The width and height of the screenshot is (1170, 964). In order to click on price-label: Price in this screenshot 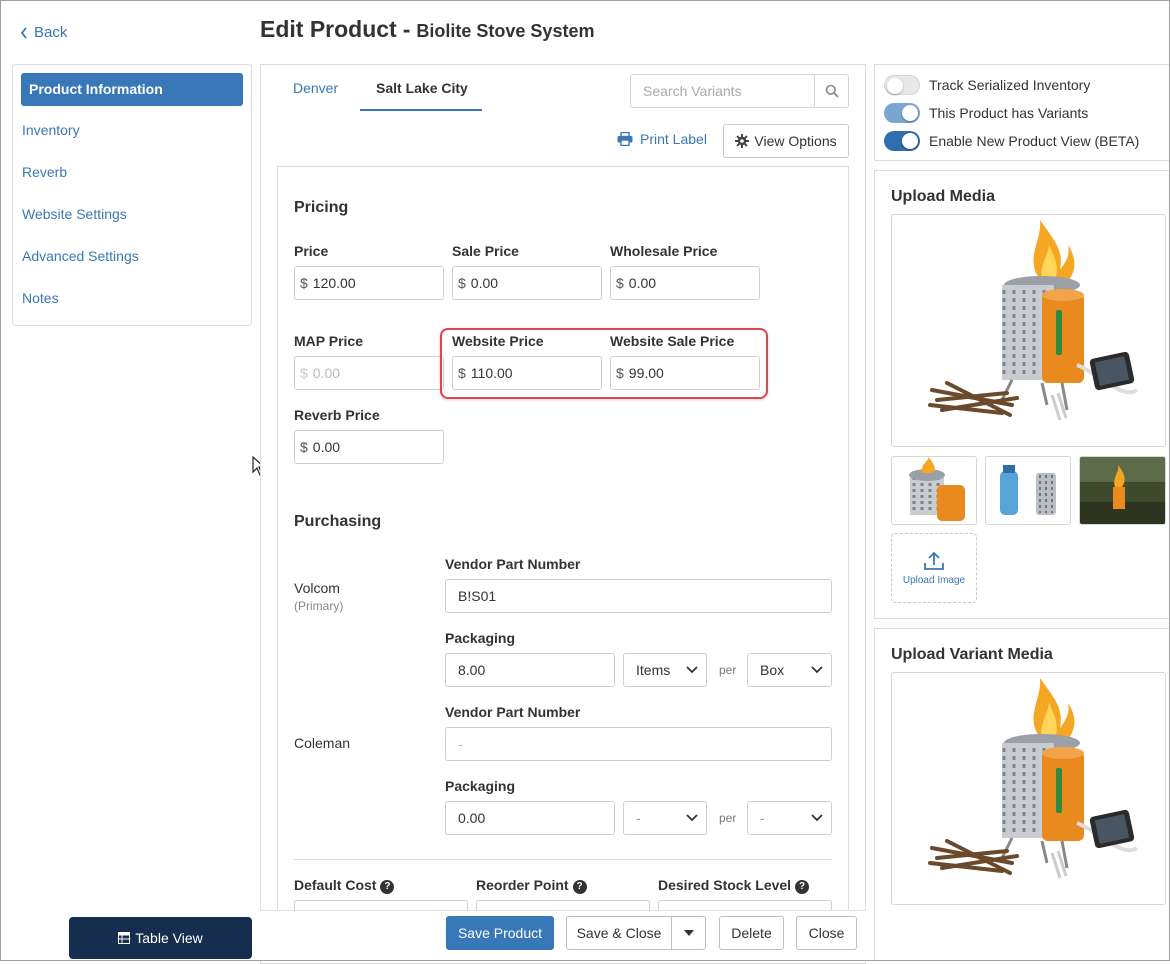, I will do `click(311, 251)`.